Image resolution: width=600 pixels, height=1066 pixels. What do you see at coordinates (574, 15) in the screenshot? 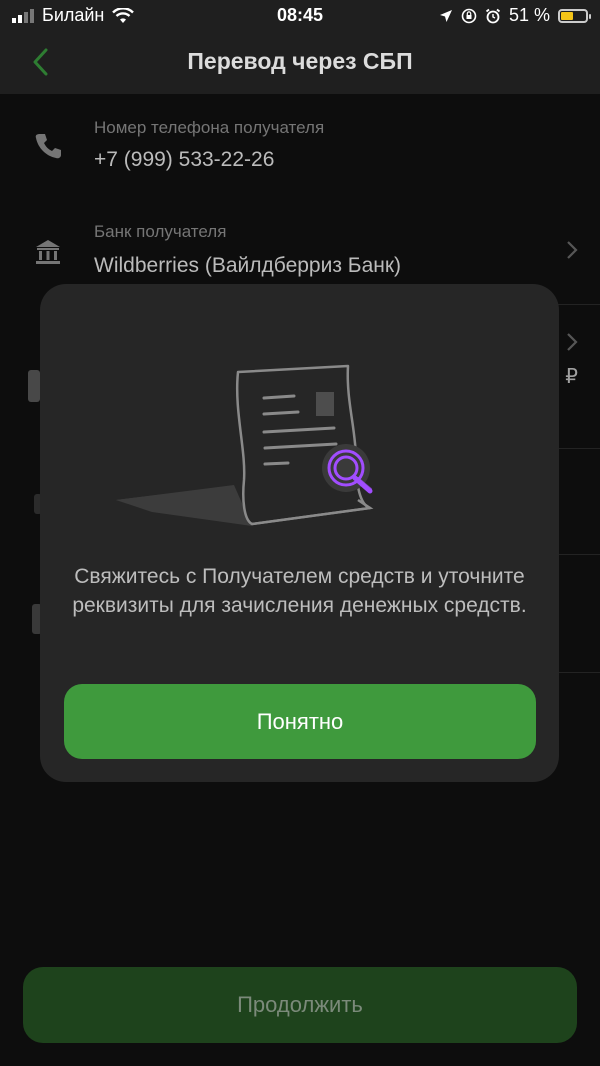
I see `battery-icon` at bounding box center [574, 15].